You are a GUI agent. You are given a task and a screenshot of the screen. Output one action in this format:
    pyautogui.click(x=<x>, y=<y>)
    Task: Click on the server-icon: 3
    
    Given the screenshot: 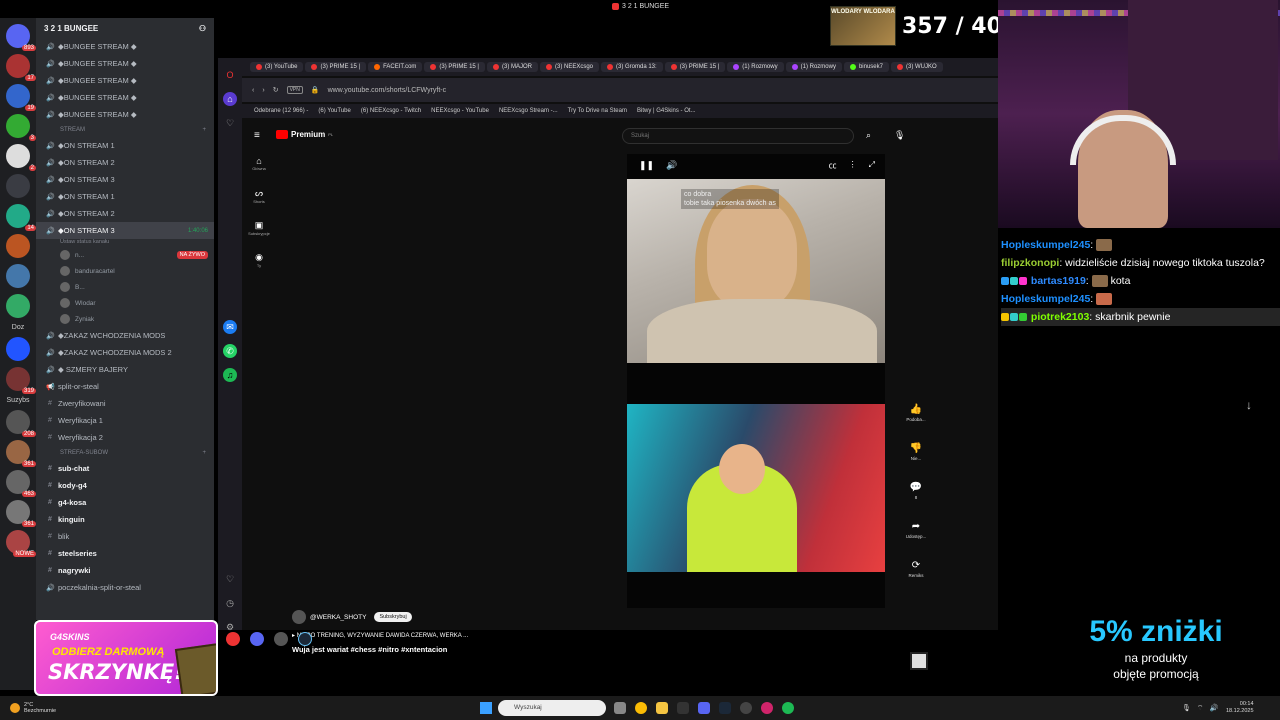 What is the action you would take?
    pyautogui.click(x=21, y=127)
    